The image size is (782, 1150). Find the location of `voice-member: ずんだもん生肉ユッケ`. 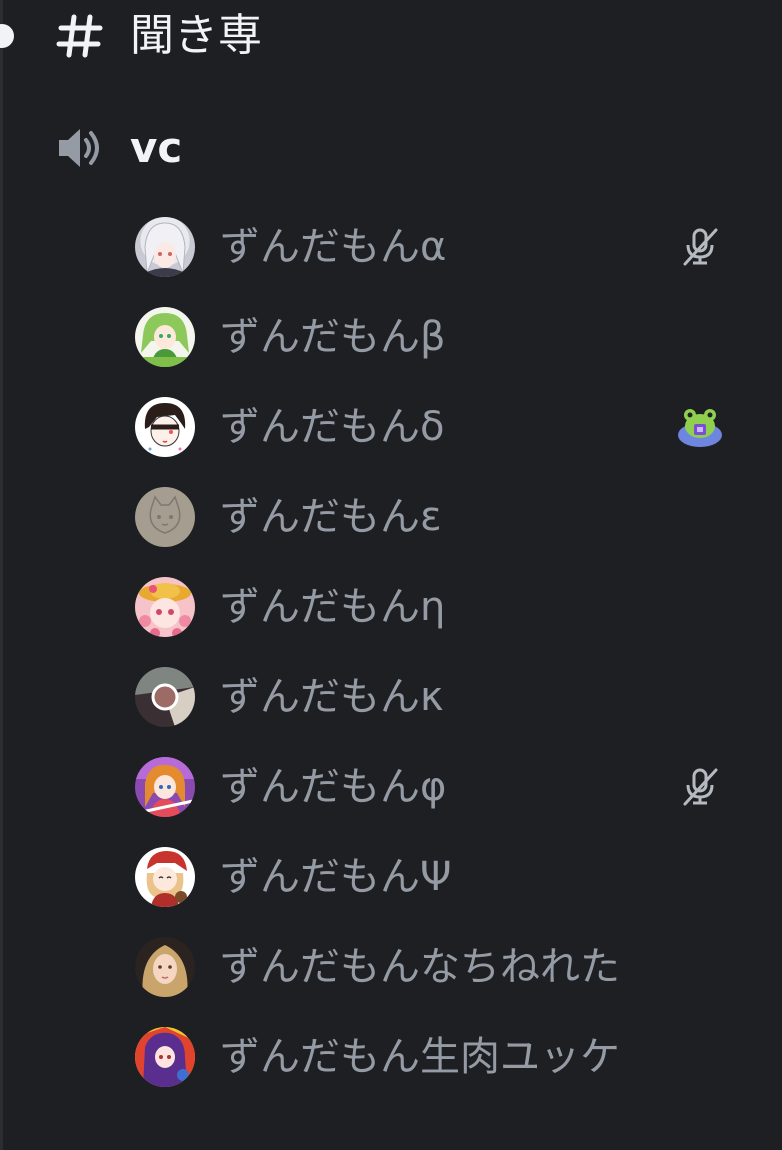

voice-member: ずんだもん生肉ユッケ is located at coordinates (435, 1057).